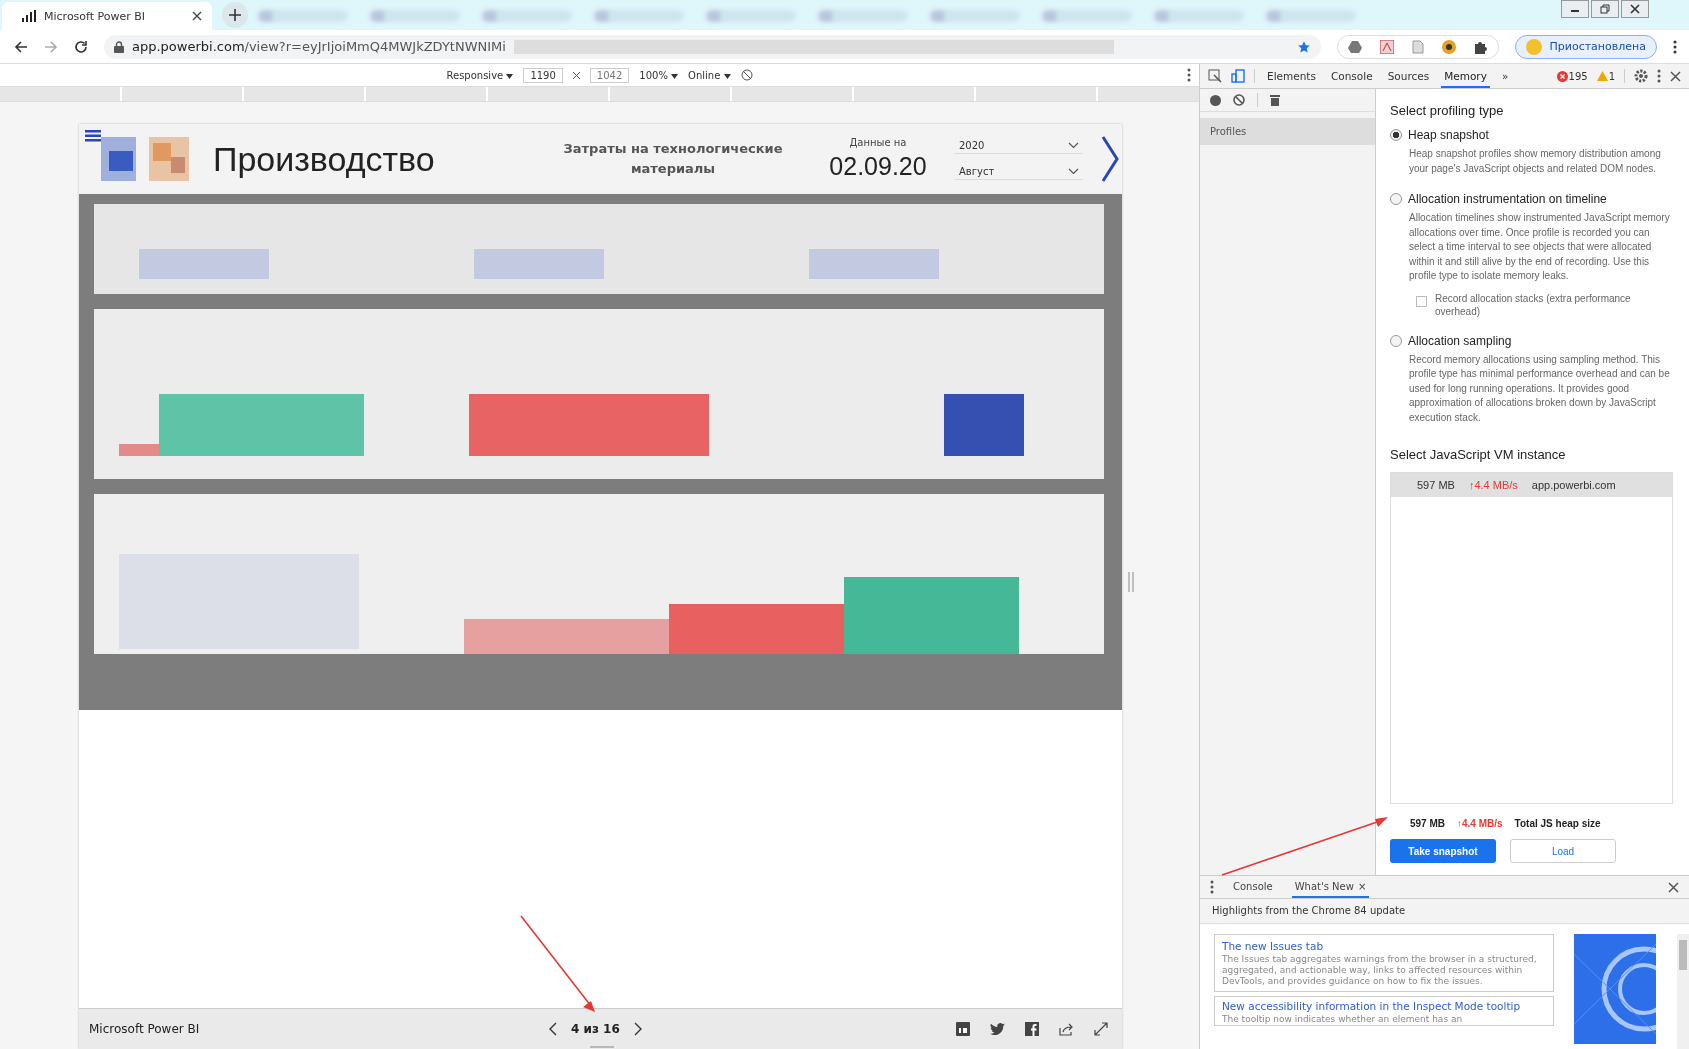 The height and width of the screenshot is (1049, 1689). Describe the element at coordinates (1384, 1006) in the screenshot. I see `news-link: New accessibility information in the Inspect Mode tooltip` at that location.